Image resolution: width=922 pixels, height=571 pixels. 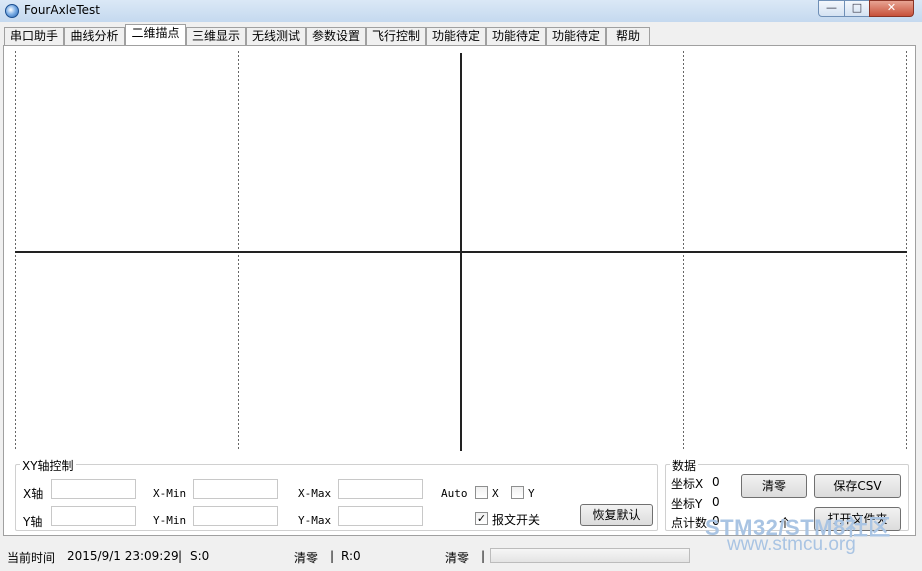 What do you see at coordinates (306, 557) in the screenshot?
I see `clear-send-link: 清零` at bounding box center [306, 557].